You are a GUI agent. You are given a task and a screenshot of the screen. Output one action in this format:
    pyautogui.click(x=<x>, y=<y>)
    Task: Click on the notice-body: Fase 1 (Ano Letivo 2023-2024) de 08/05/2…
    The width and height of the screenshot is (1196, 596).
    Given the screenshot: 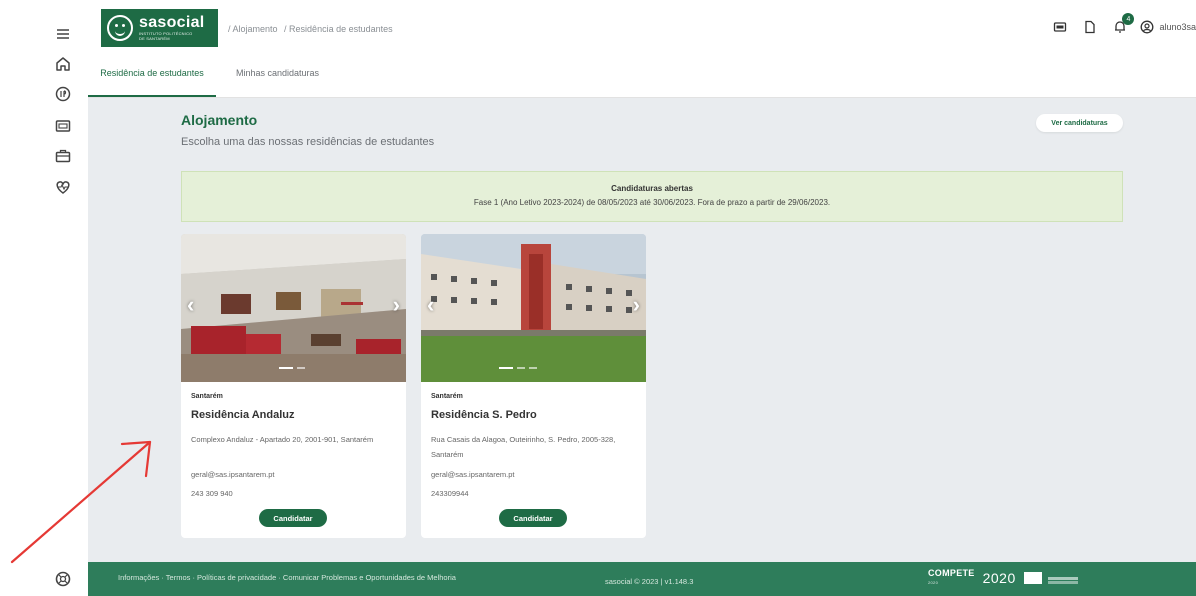 What is the action you would take?
    pyautogui.click(x=652, y=202)
    